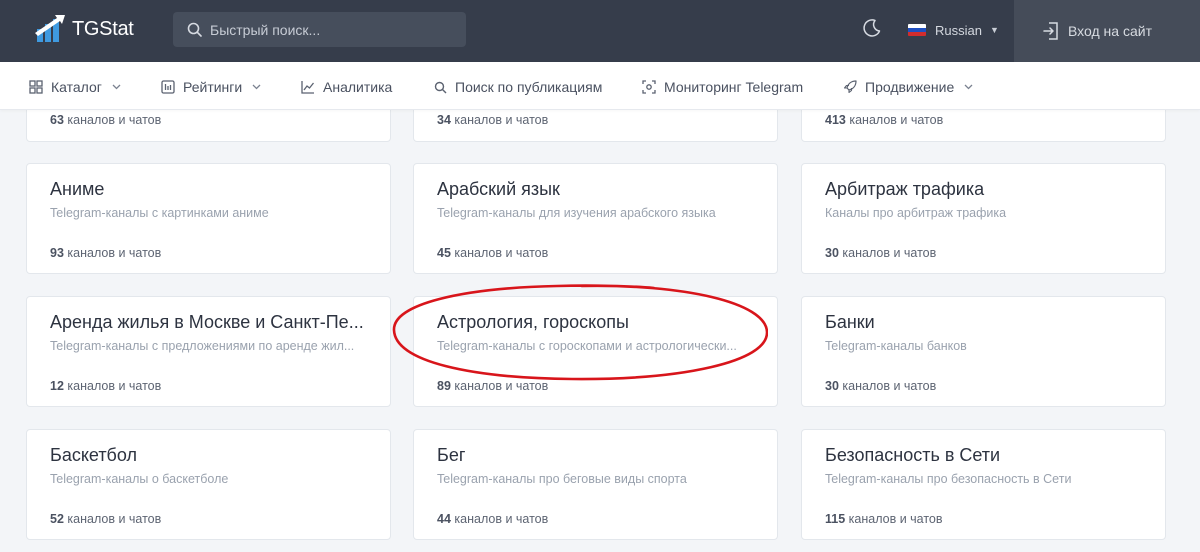 The image size is (1200, 552). I want to click on category-title: Баскетбол, so click(93, 455).